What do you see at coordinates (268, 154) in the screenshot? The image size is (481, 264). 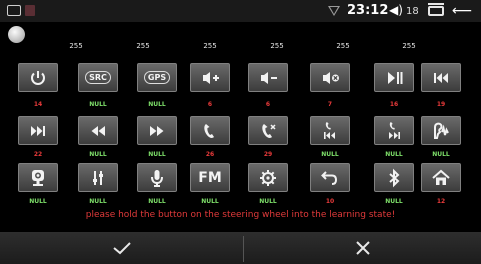 I see `key-code-label: 29` at bounding box center [268, 154].